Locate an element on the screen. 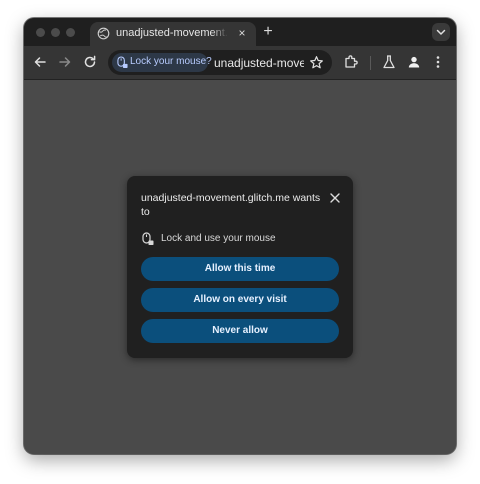 The width and height of the screenshot is (480, 484). active-tab: unadjusted-movement.glitch.me × is located at coordinates (173, 34).